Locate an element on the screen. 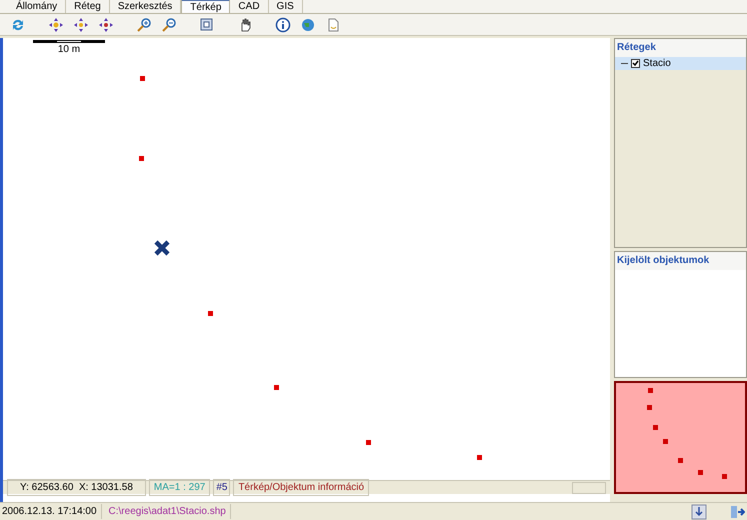 The image size is (747, 520). coordinates-readout: Y: 62563.60 X: 13031.58 is located at coordinates (76, 487).